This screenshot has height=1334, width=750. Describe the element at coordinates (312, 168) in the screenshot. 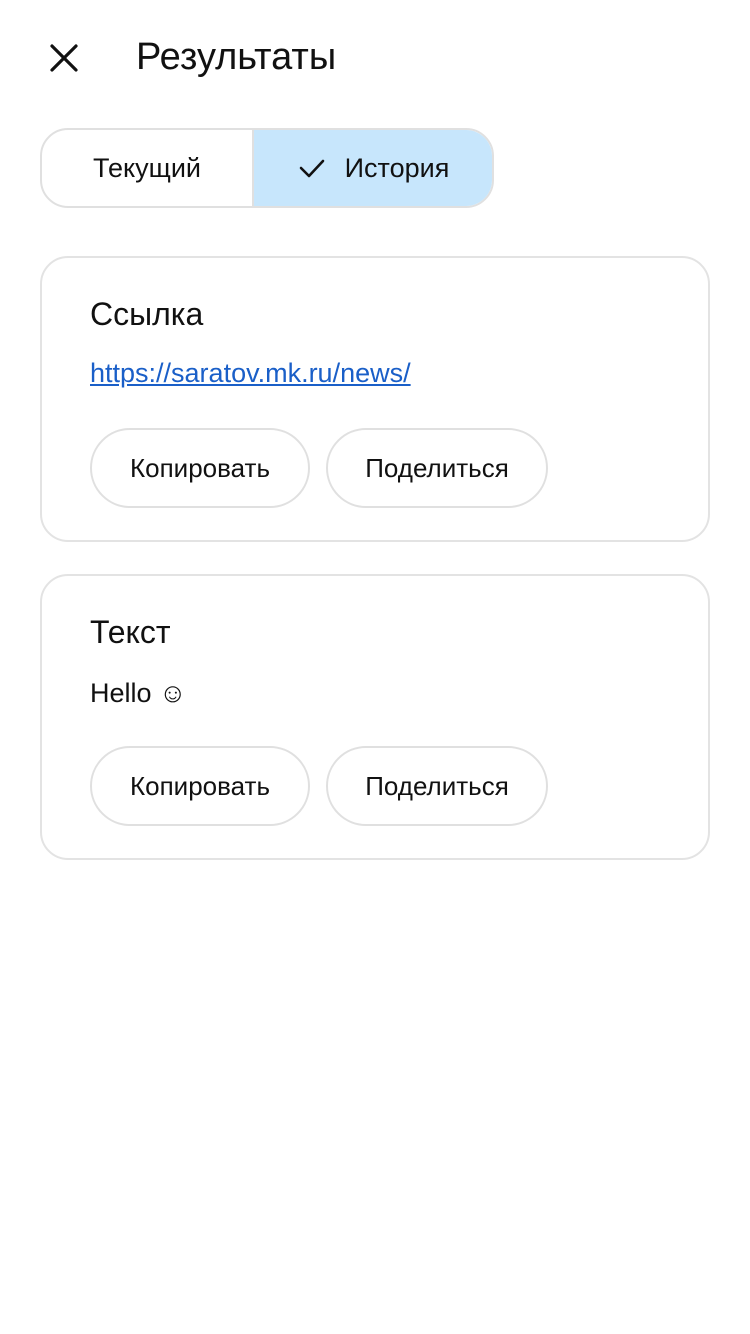

I see `check-icon` at that location.